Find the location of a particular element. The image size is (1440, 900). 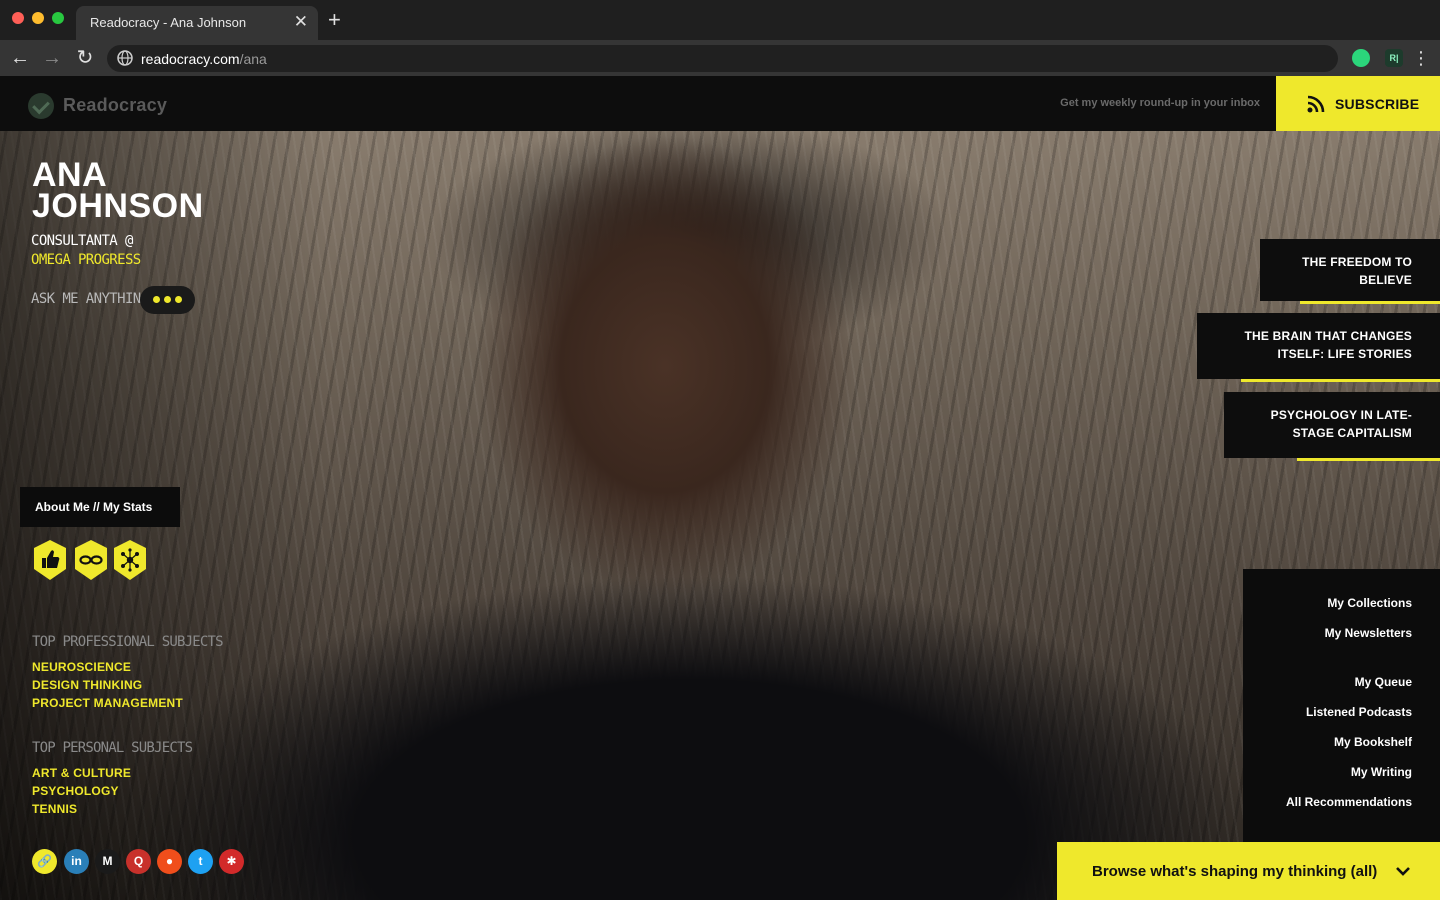

linkedin-icon: in is located at coordinates (76, 861).